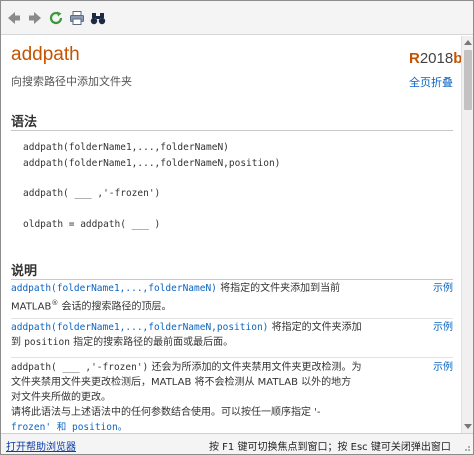 This screenshot has width=474, height=455. What do you see at coordinates (24, 271) in the screenshot?
I see `description-heading: 说明` at bounding box center [24, 271].